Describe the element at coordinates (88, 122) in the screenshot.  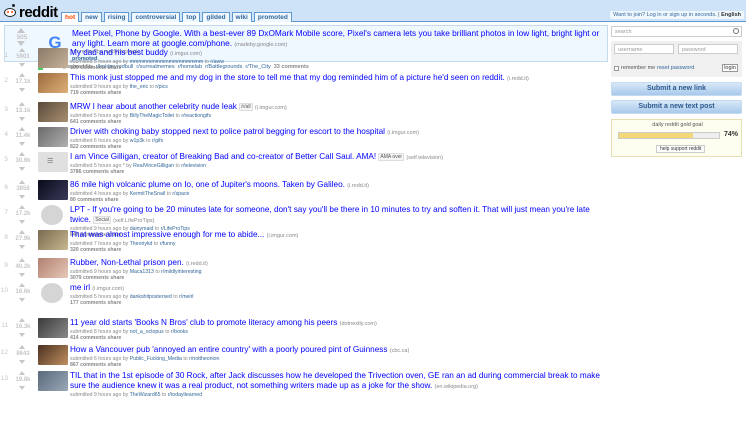
I see `comments-link: 641 comments` at that location.